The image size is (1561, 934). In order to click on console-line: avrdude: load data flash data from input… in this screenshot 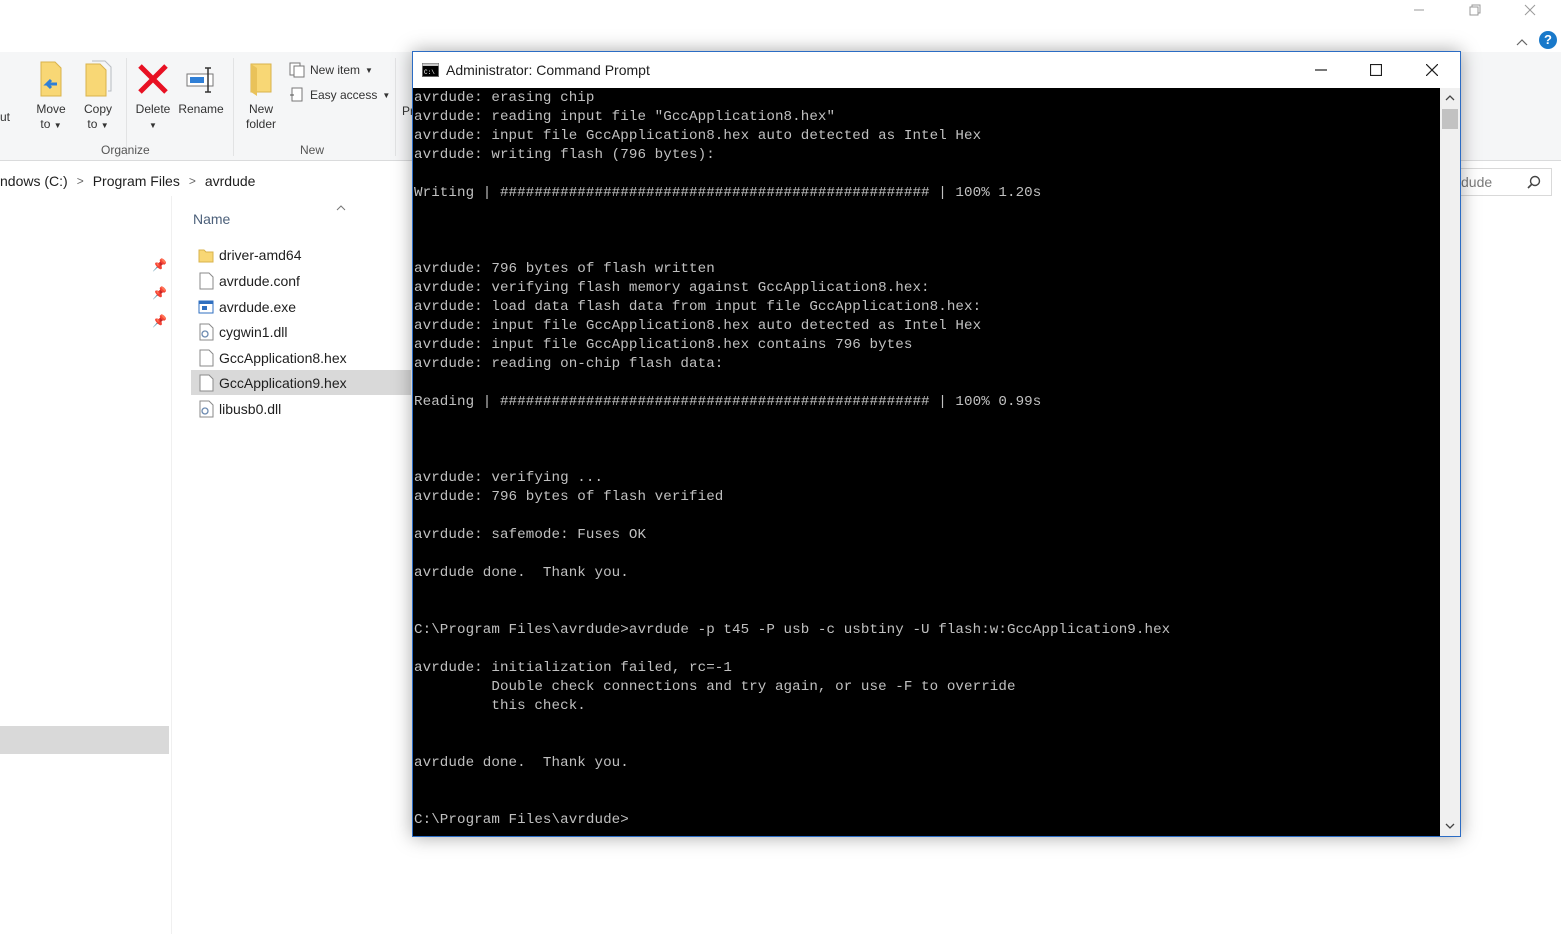, I will do `click(698, 307)`.